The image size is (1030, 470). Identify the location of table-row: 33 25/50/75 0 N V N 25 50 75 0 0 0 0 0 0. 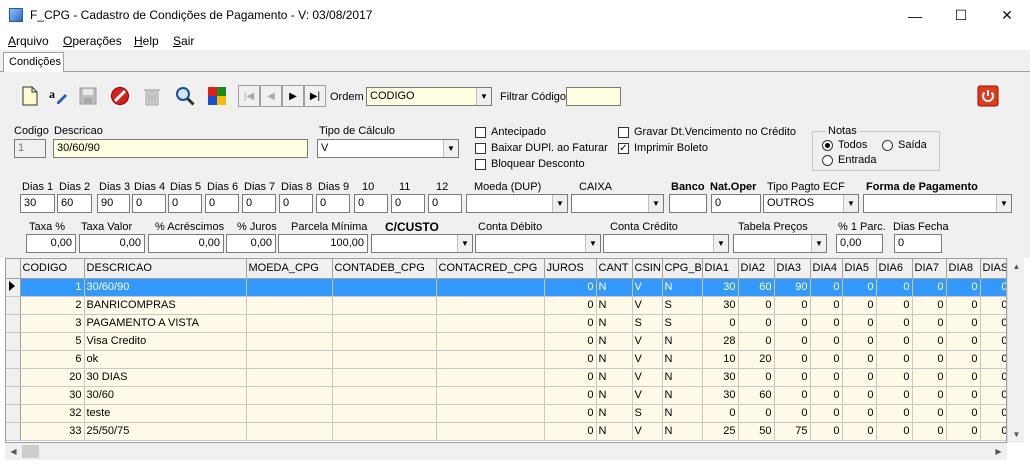
(506, 431).